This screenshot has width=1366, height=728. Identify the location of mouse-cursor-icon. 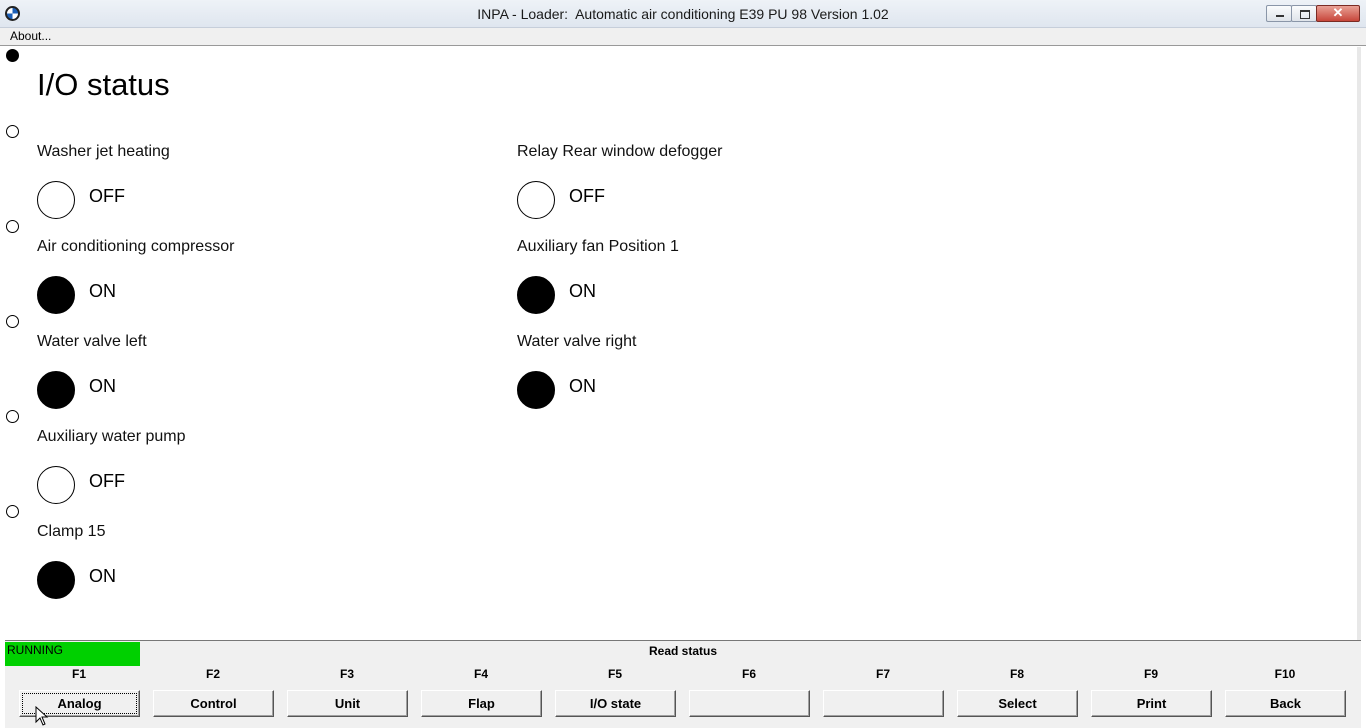
(42, 716).